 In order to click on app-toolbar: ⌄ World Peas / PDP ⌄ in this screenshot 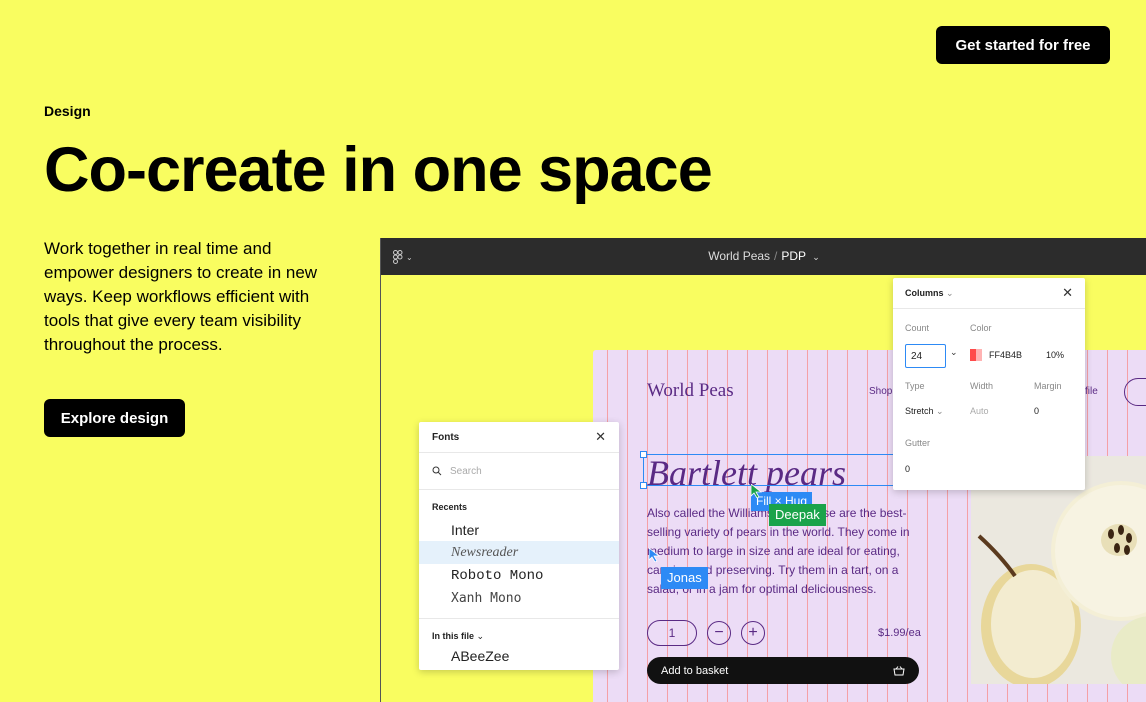, I will do `click(763, 256)`.